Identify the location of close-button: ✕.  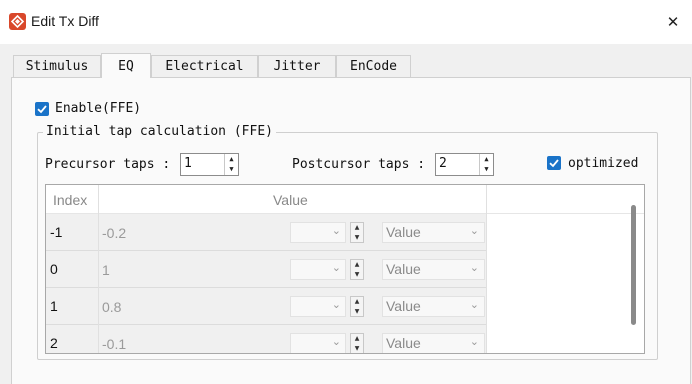
(673, 22).